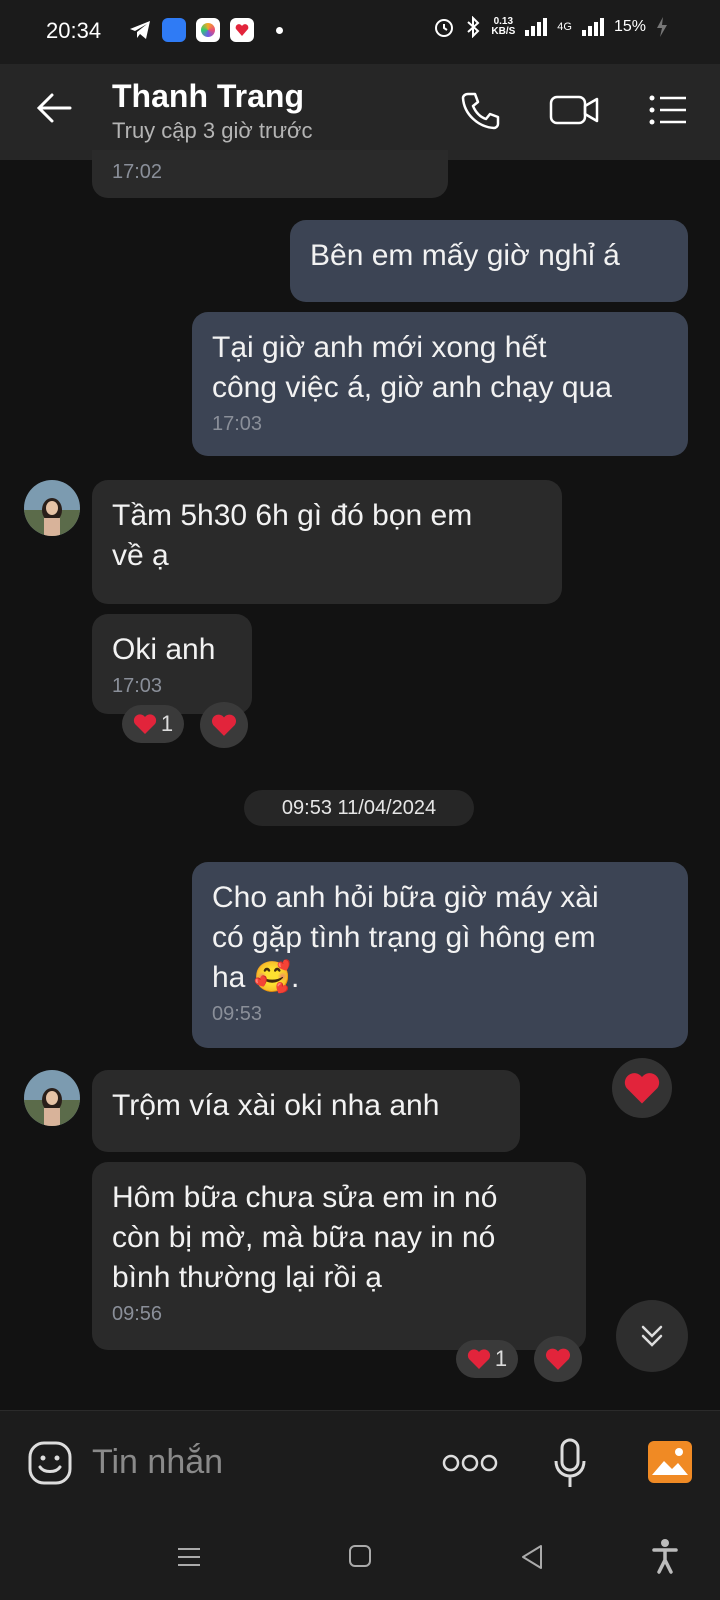  What do you see at coordinates (564, 27) in the screenshot?
I see `network-type: 4G` at bounding box center [564, 27].